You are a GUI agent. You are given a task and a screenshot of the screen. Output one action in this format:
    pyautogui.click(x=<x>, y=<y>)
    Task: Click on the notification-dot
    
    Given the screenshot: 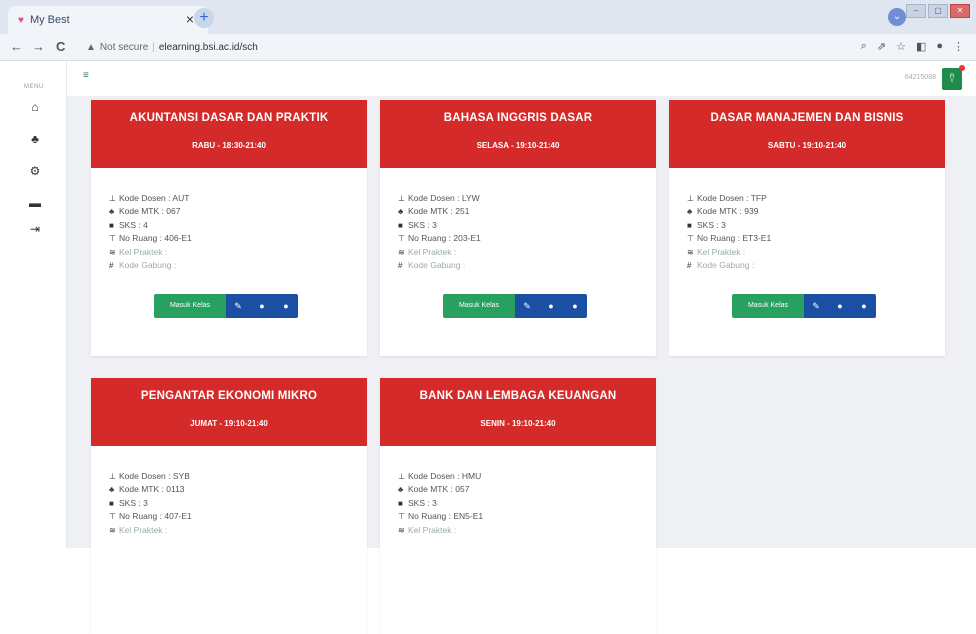 What is the action you would take?
    pyautogui.click(x=962, y=68)
    